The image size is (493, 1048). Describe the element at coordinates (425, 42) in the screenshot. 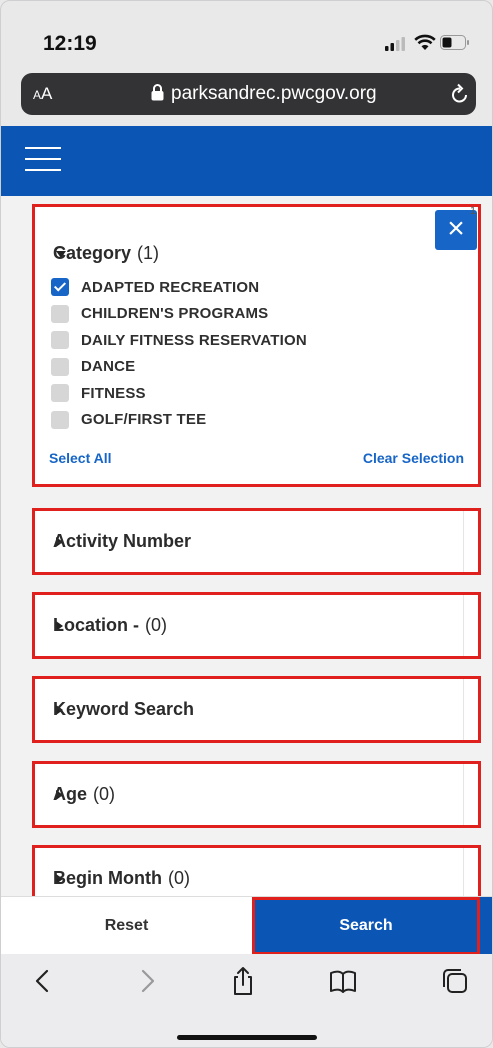

I see `wifi-icon` at that location.